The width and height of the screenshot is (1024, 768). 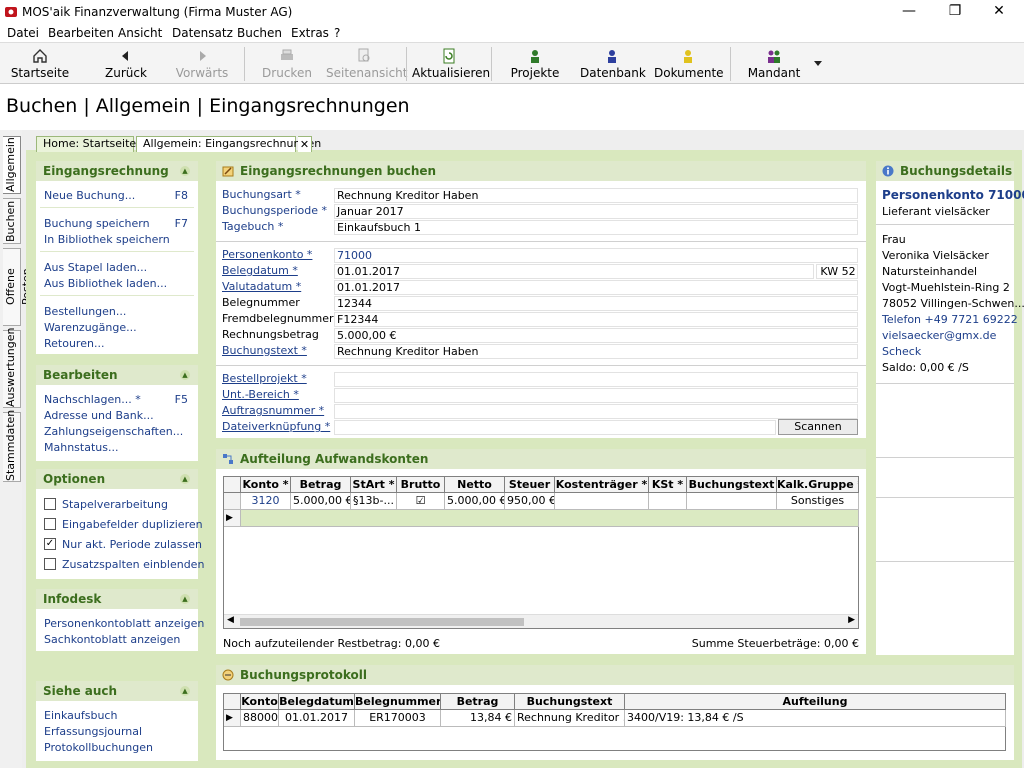 I want to click on einkaufsbuch-link: Einkaufsbuch, so click(x=80, y=715).